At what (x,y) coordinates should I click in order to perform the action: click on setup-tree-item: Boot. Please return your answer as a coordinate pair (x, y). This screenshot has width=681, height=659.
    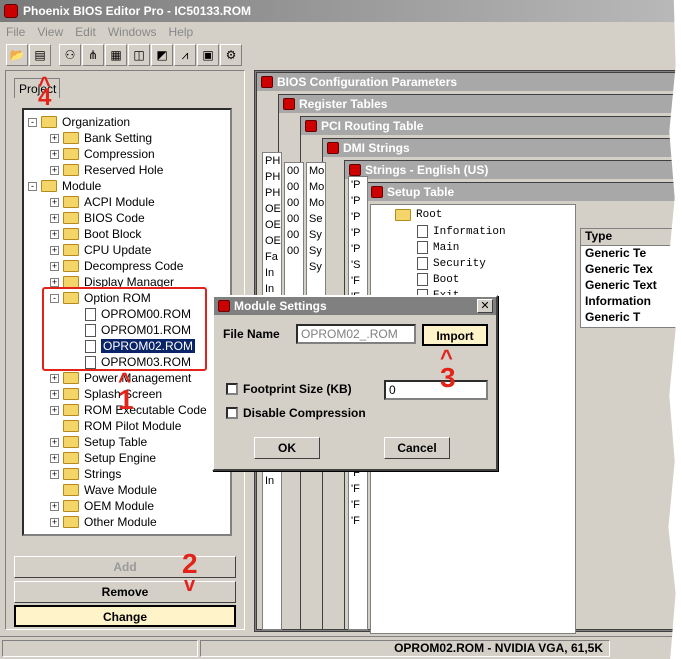
    Looking at the image, I should click on (438, 279).